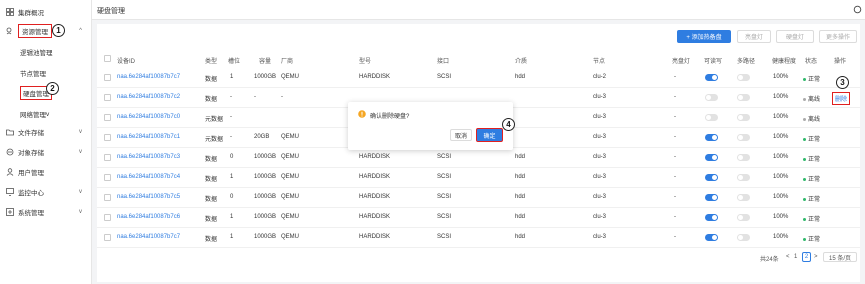  Describe the element at coordinates (148, 197) in the screenshot. I see `cell-device-id: naa.6e284af10087b7c5` at that location.